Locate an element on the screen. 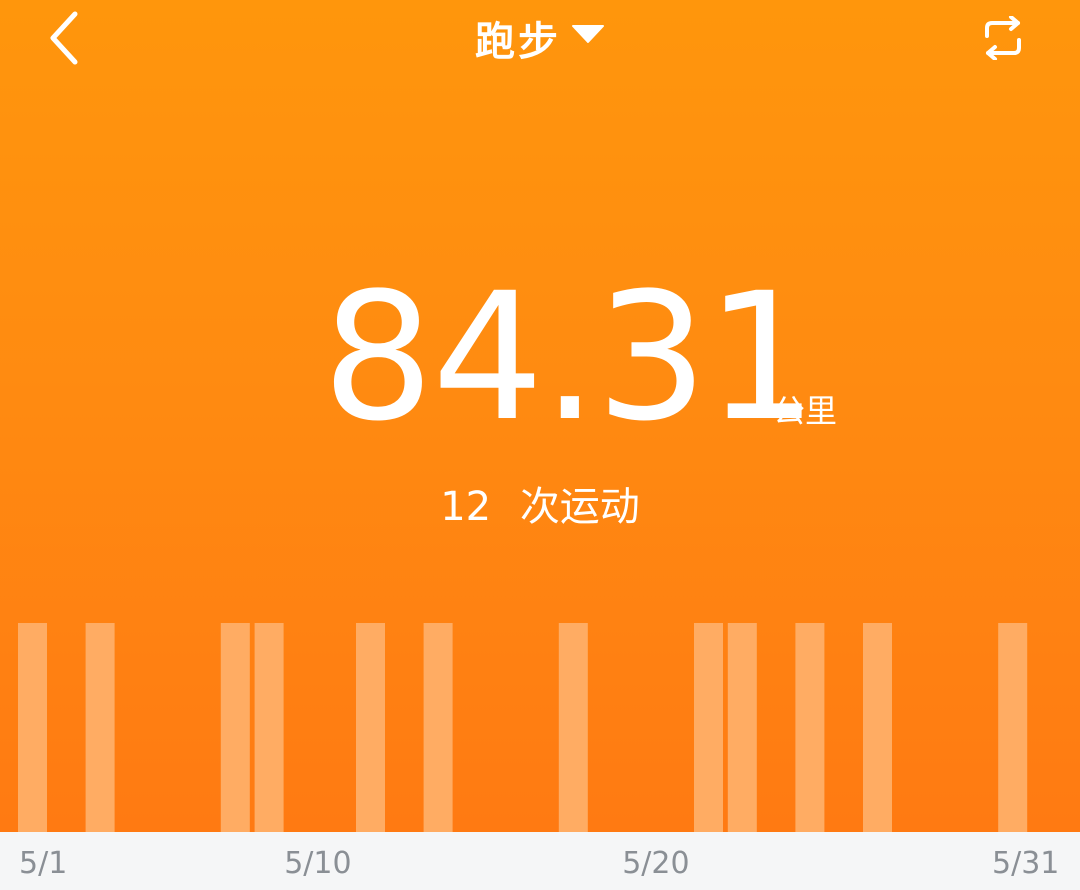  total-distance-value: 84.31 is located at coordinates (570, 357).